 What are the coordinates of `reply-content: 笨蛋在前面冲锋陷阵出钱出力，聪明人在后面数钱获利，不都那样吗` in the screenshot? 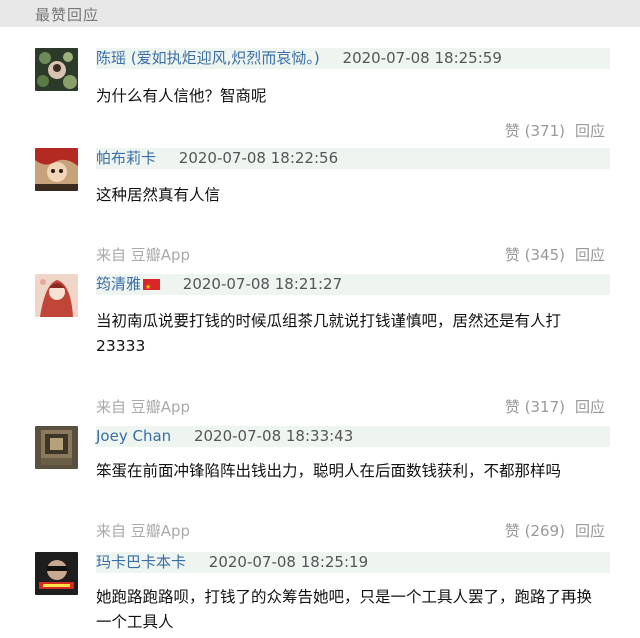 It's located at (329, 471).